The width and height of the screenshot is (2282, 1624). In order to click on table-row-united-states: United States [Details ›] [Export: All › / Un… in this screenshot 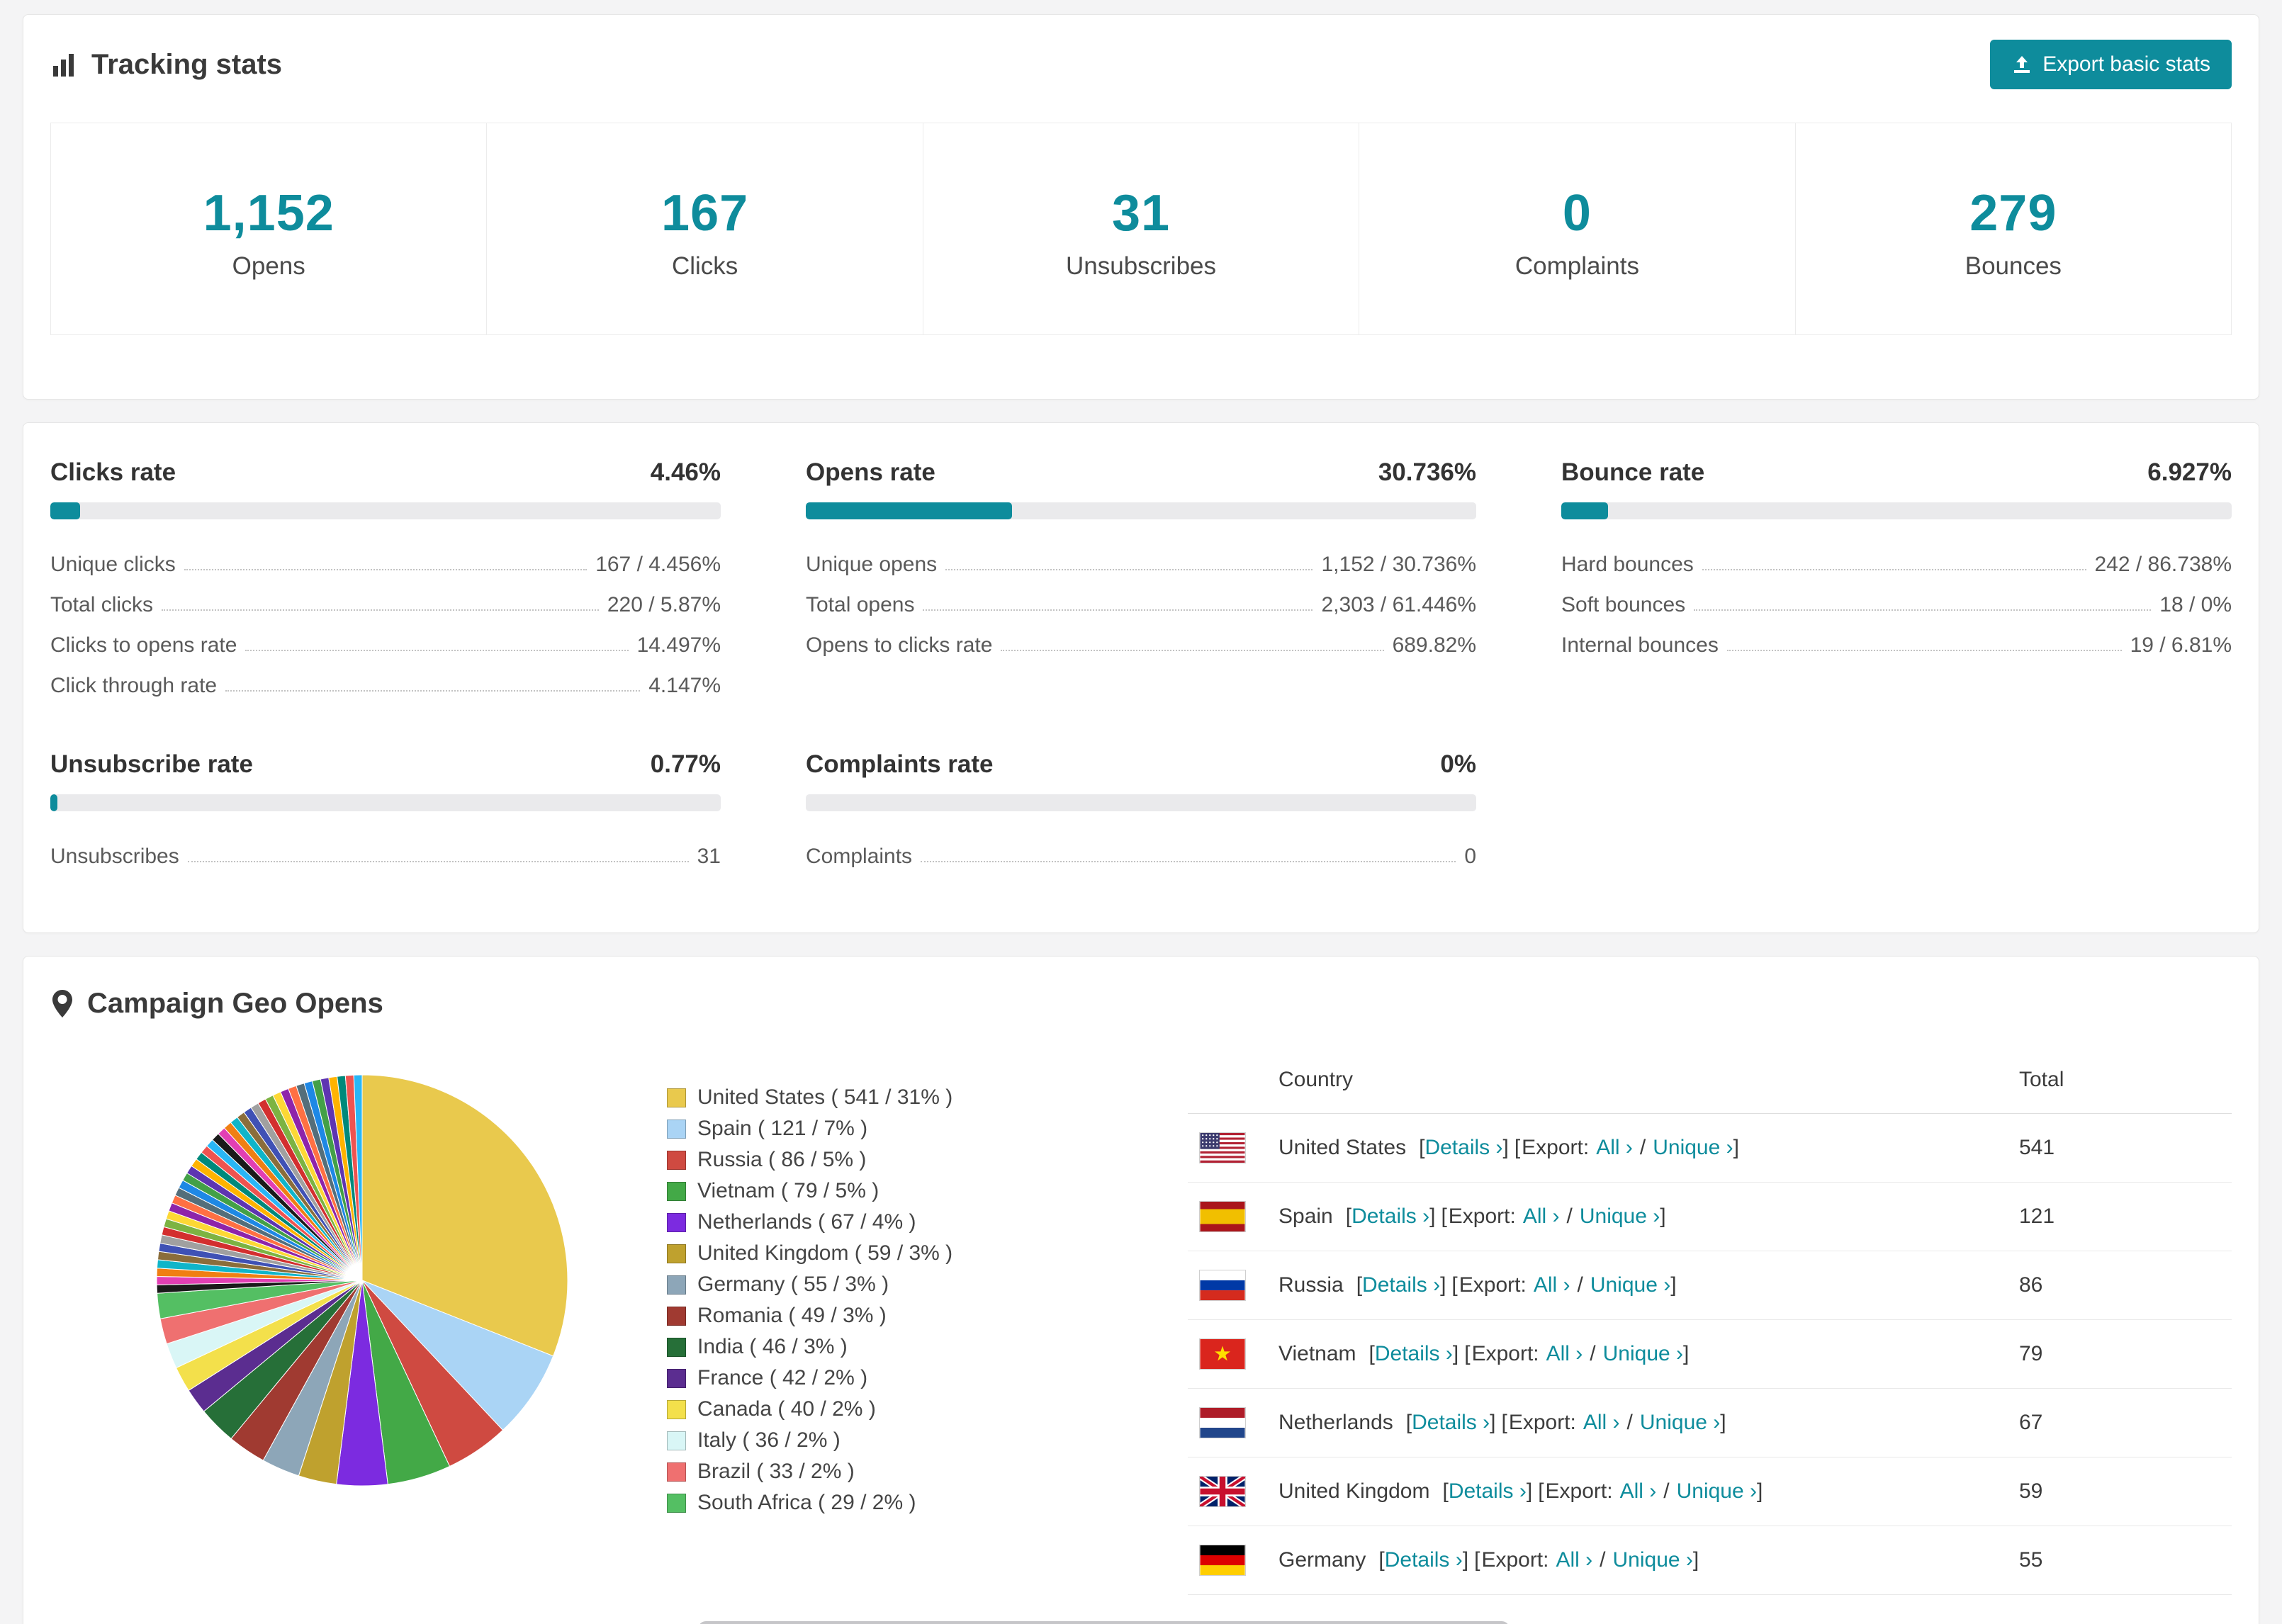, I will do `click(1710, 1149)`.